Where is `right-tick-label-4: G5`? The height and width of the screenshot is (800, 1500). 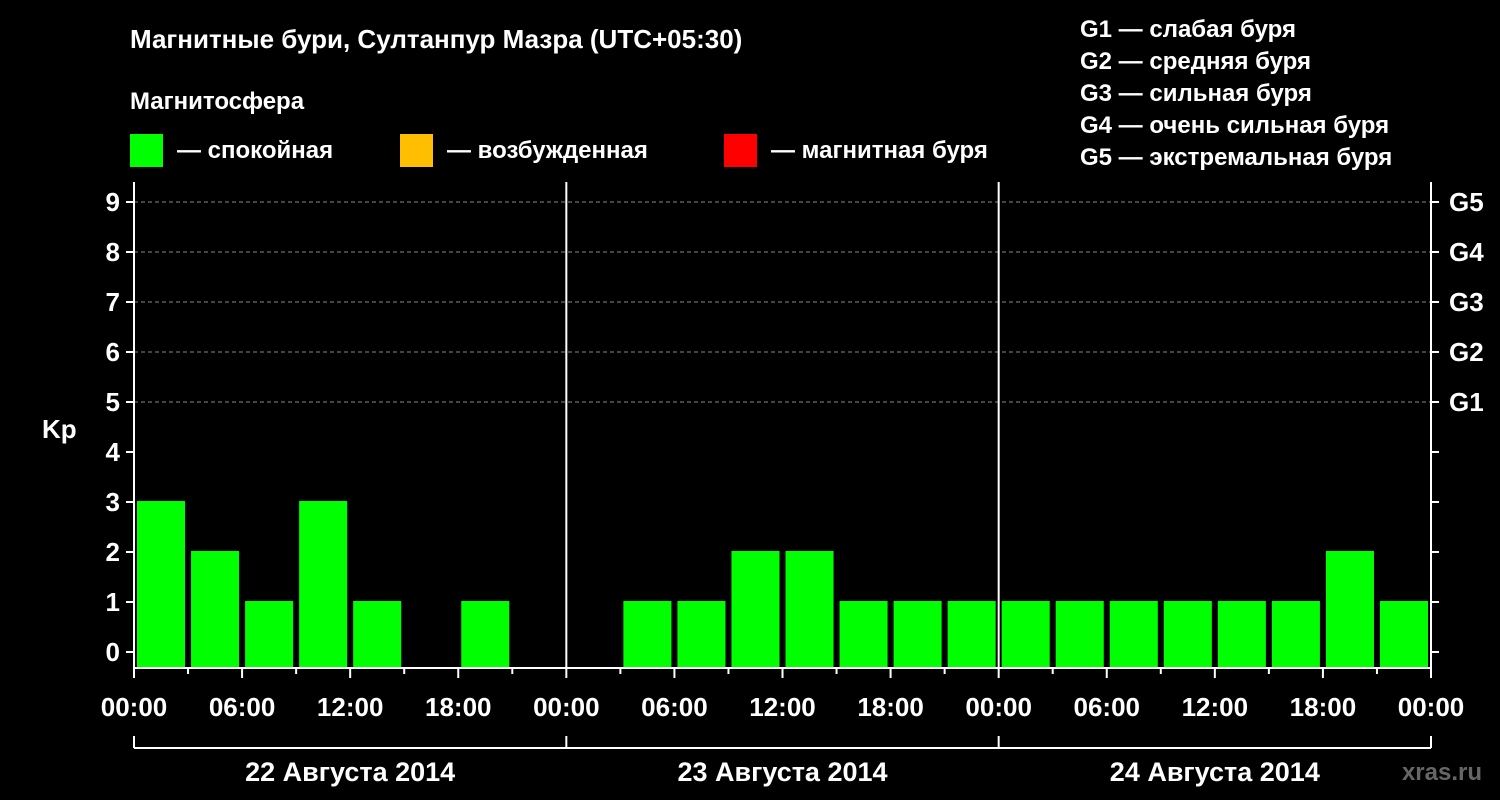
right-tick-label-4: G5 is located at coordinates (1466, 202).